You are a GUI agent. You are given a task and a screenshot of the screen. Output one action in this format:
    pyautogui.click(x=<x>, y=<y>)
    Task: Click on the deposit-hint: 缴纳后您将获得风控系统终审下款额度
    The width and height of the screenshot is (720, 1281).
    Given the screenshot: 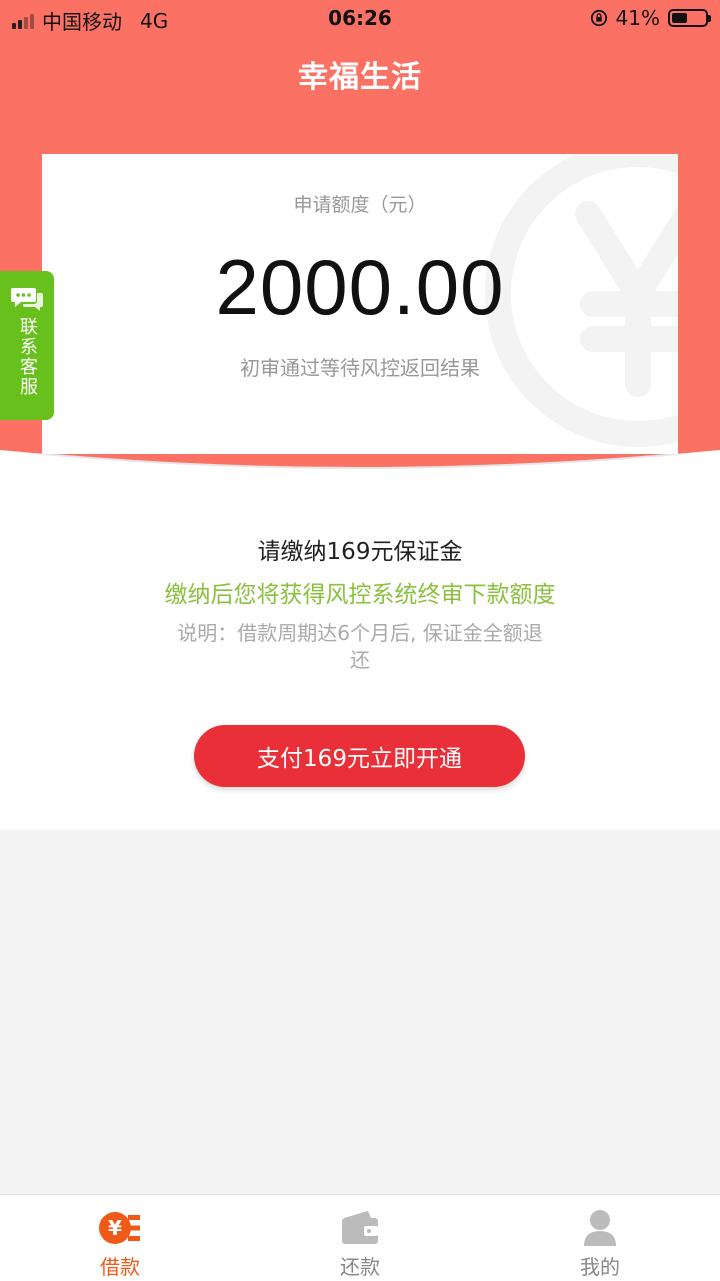 What is the action you would take?
    pyautogui.click(x=360, y=595)
    